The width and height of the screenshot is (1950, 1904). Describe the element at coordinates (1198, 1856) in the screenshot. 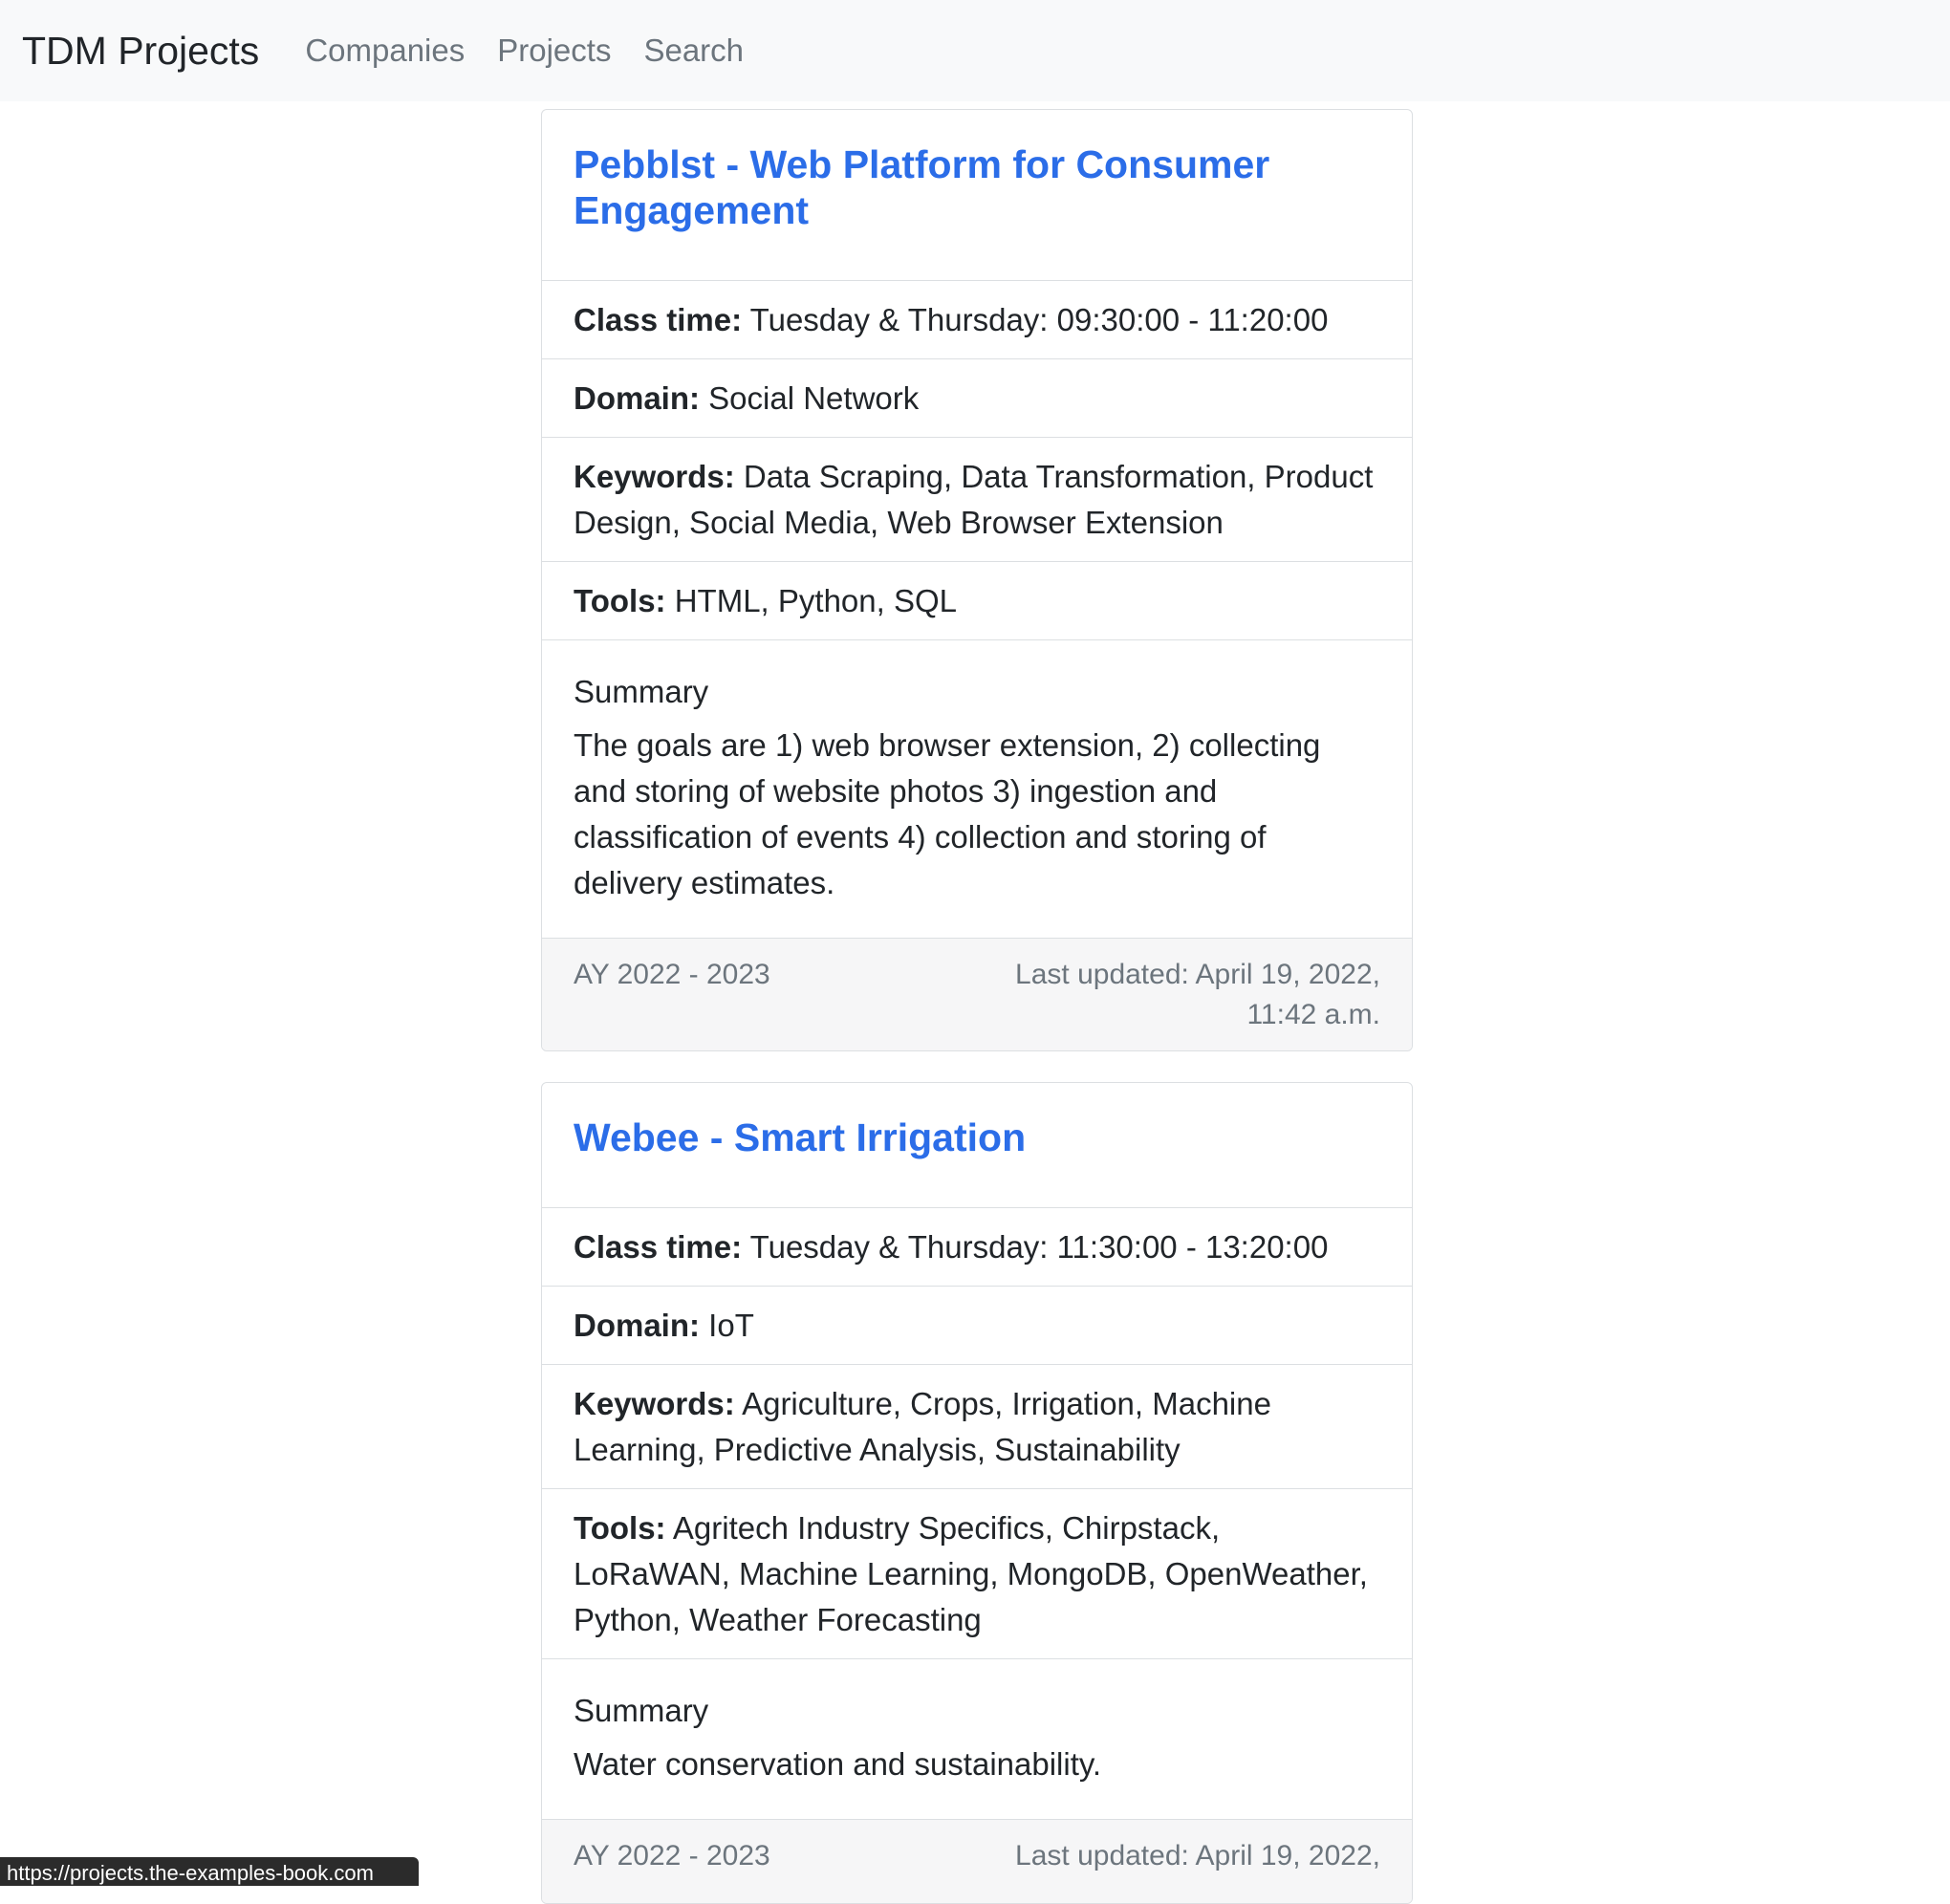

I see `last-updated: Last updated: April 19, 2022,` at that location.